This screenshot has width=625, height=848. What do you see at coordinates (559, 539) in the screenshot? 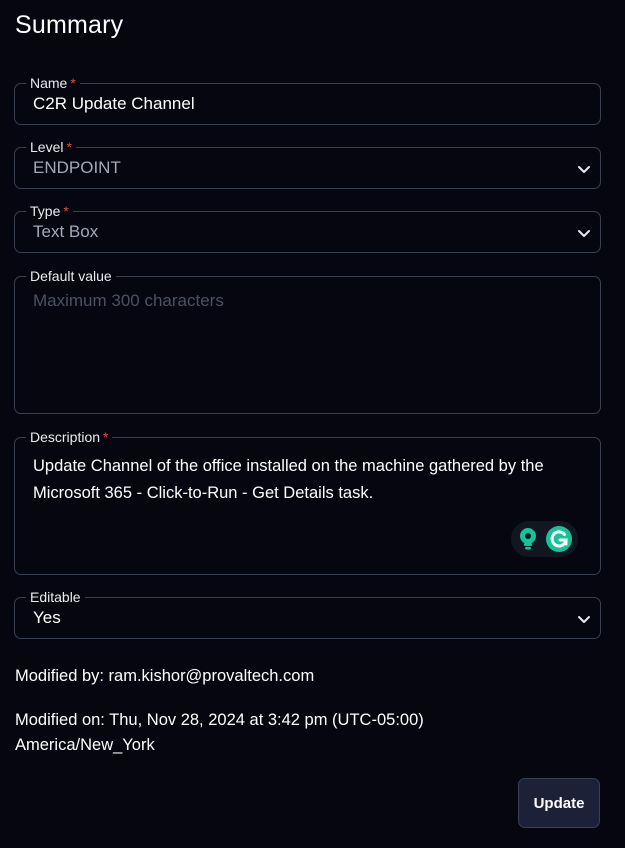
I see `grammarly-icon` at bounding box center [559, 539].